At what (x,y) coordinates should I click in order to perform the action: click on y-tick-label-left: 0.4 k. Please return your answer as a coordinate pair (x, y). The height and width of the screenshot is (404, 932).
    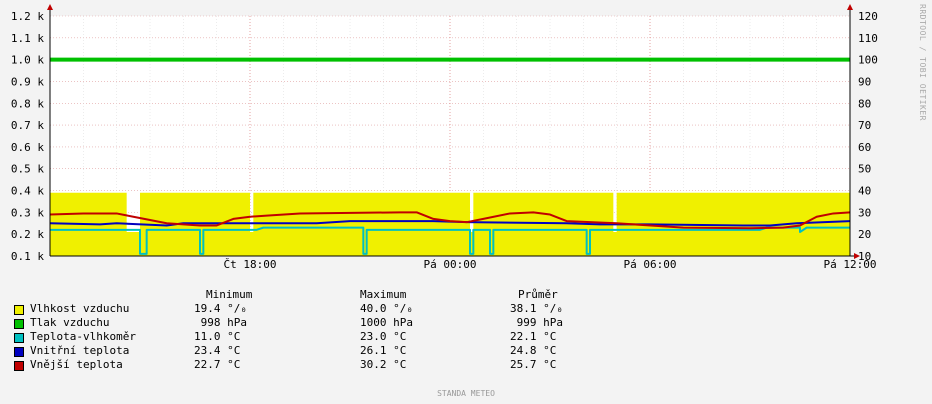
    Looking at the image, I should click on (27, 191).